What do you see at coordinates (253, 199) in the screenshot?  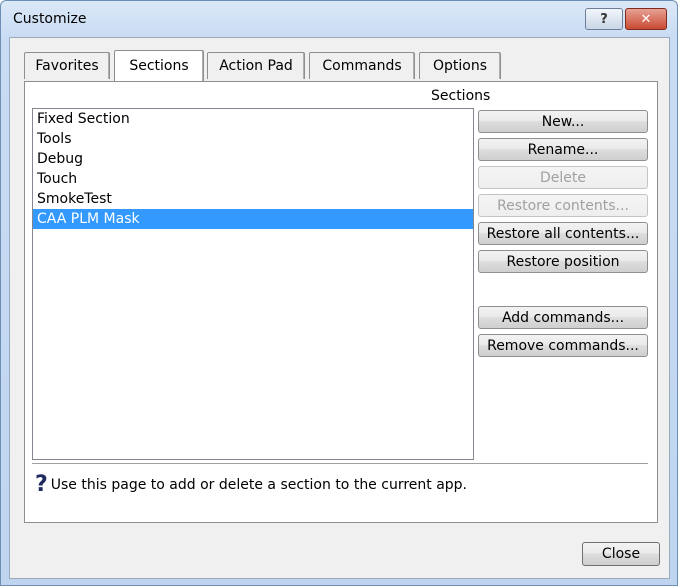 I see `list-item: SmokeTest` at bounding box center [253, 199].